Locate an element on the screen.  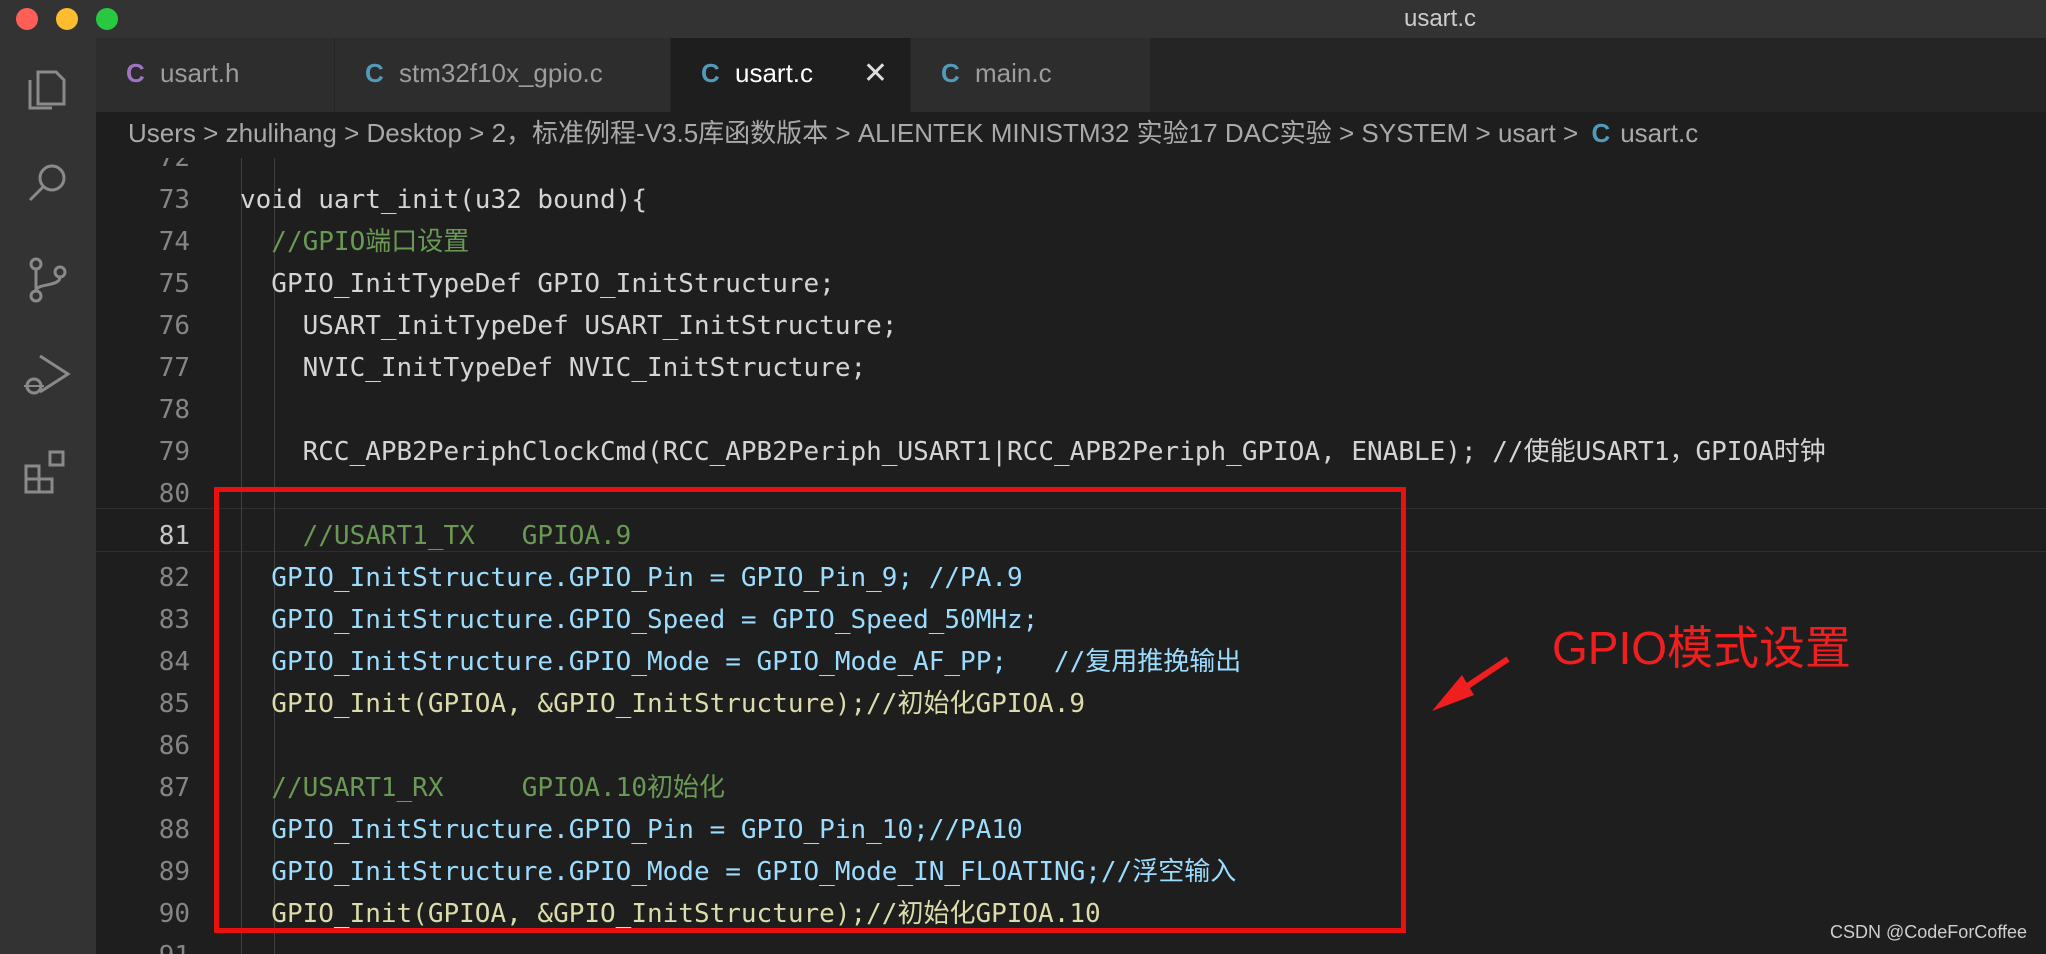
code-text: USART_InitTypeDef USART_InitStructure; is located at coordinates (569, 326).